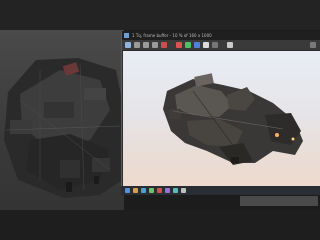 This screenshot has height=240, width=320. Describe the element at coordinates (155, 45) in the screenshot. I see `print-icon` at that location.